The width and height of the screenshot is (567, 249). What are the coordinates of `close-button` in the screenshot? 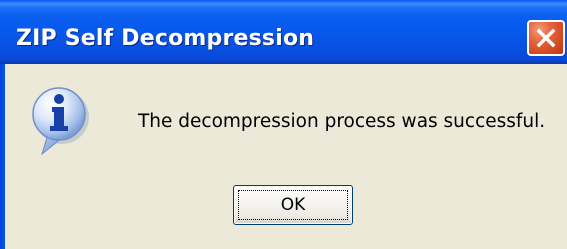 It's located at (546, 38).